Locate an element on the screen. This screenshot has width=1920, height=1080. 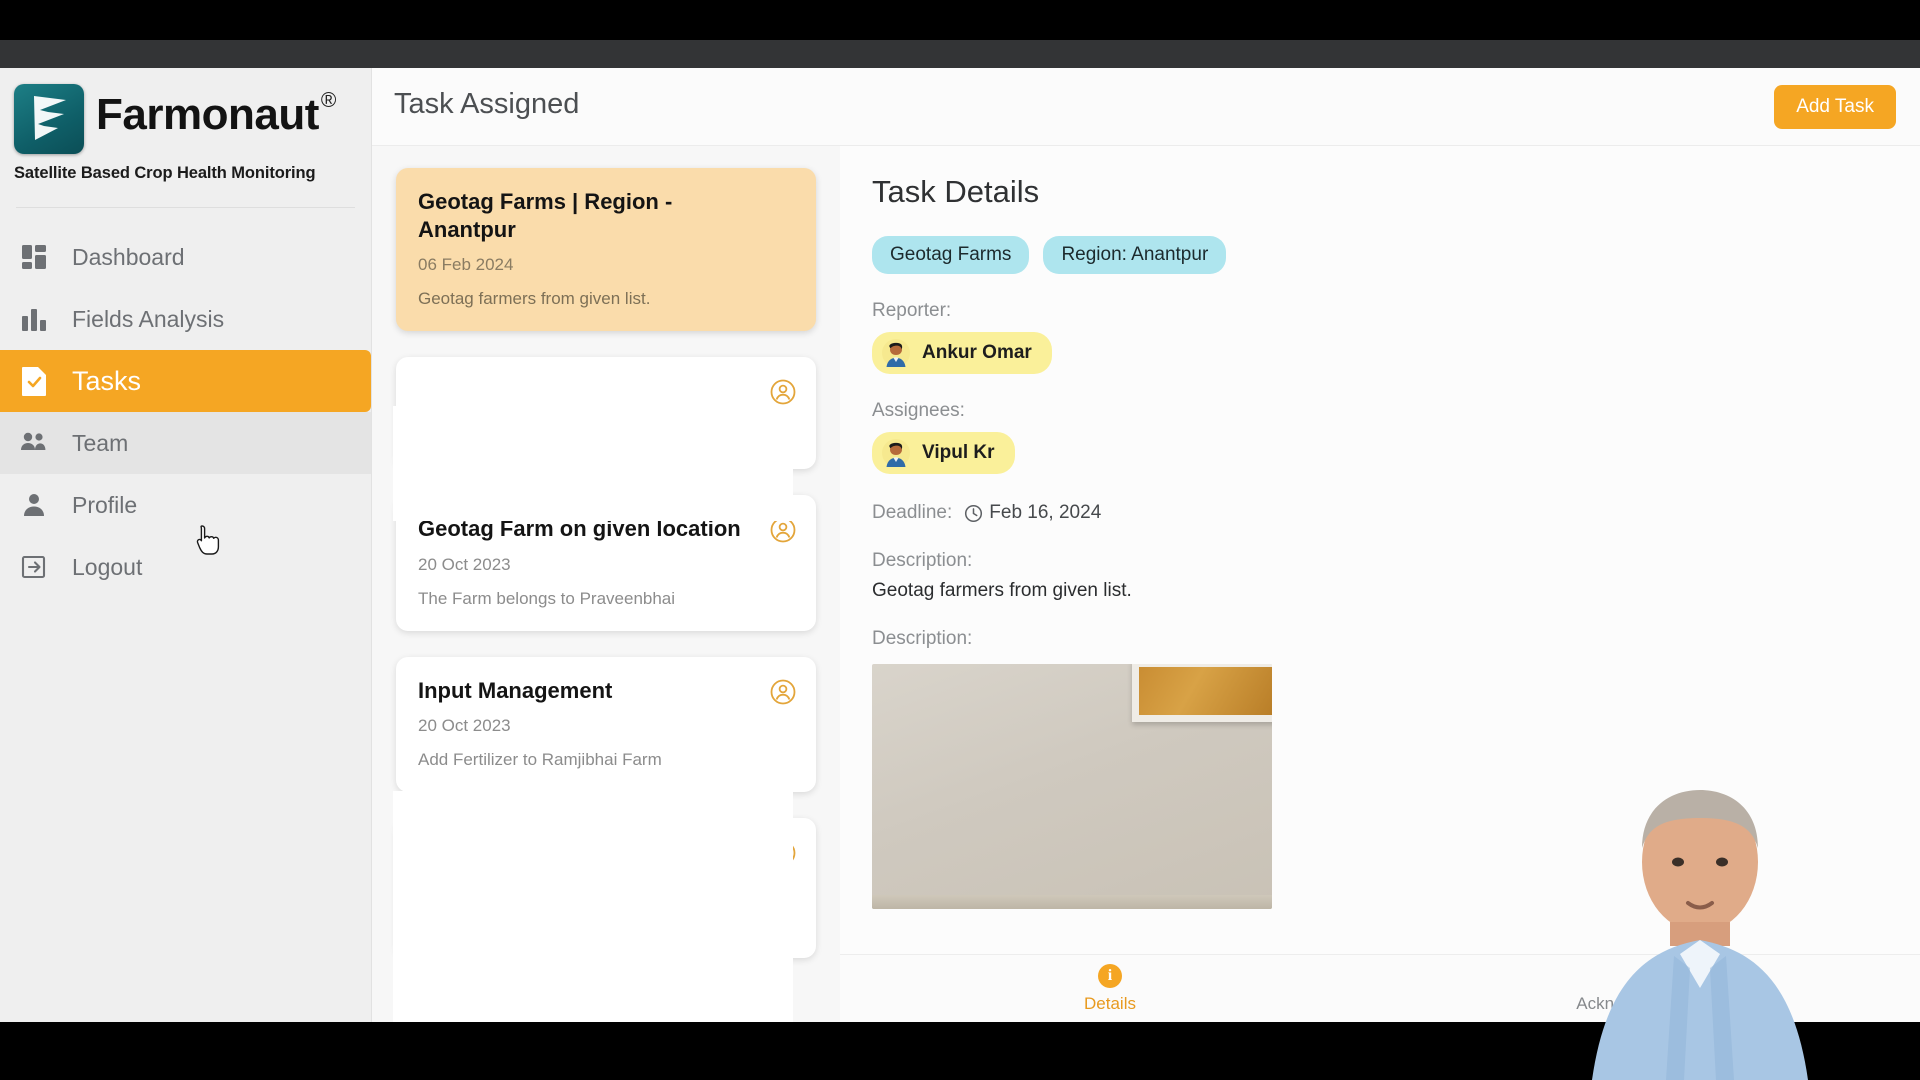
sidebar-item-label: Logout is located at coordinates (107, 566).